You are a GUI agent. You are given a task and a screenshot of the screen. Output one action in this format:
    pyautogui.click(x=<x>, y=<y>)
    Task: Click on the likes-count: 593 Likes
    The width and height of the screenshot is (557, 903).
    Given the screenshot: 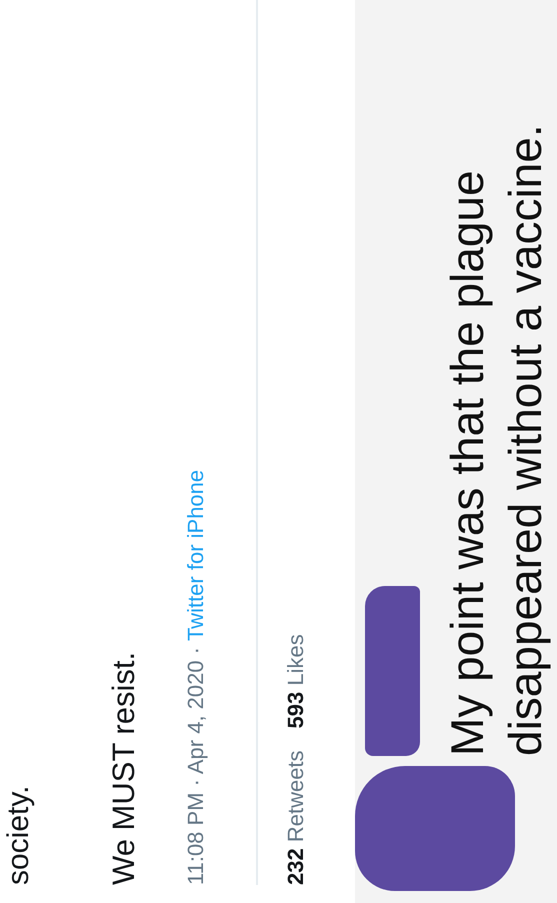 What is the action you would take?
    pyautogui.click(x=296, y=681)
    